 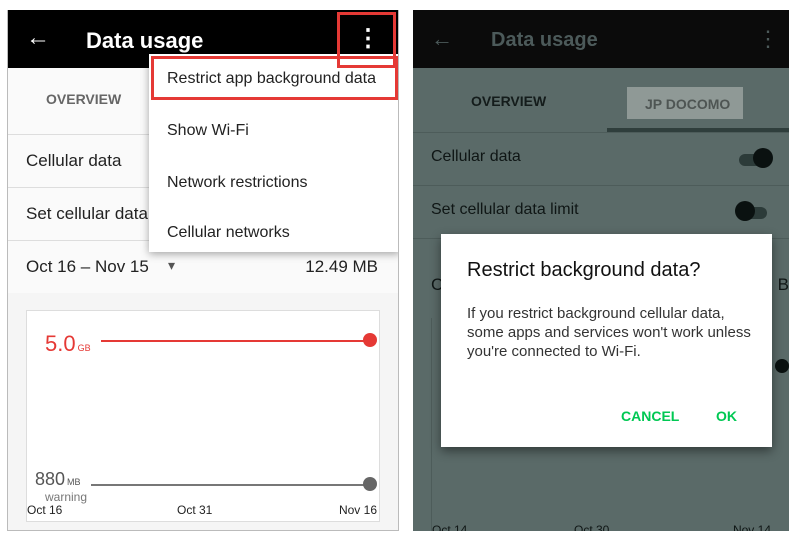 I want to click on menu-item-show-wifi: Show Wi-Fi, so click(x=208, y=131).